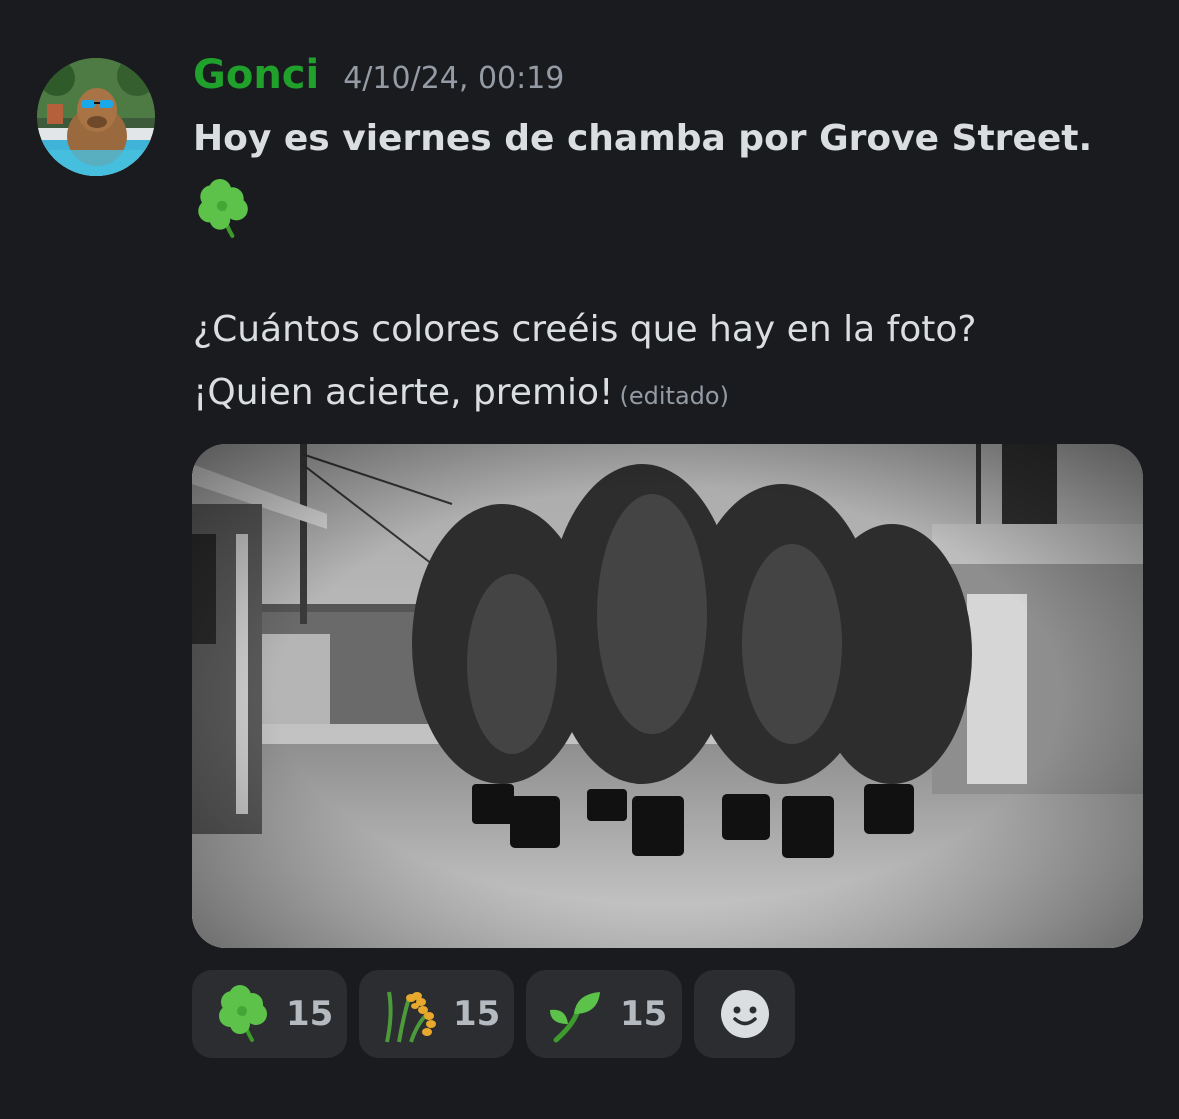 Image resolution: width=1179 pixels, height=1119 pixels. I want to click on capybara-avatar-image, so click(96, 117).